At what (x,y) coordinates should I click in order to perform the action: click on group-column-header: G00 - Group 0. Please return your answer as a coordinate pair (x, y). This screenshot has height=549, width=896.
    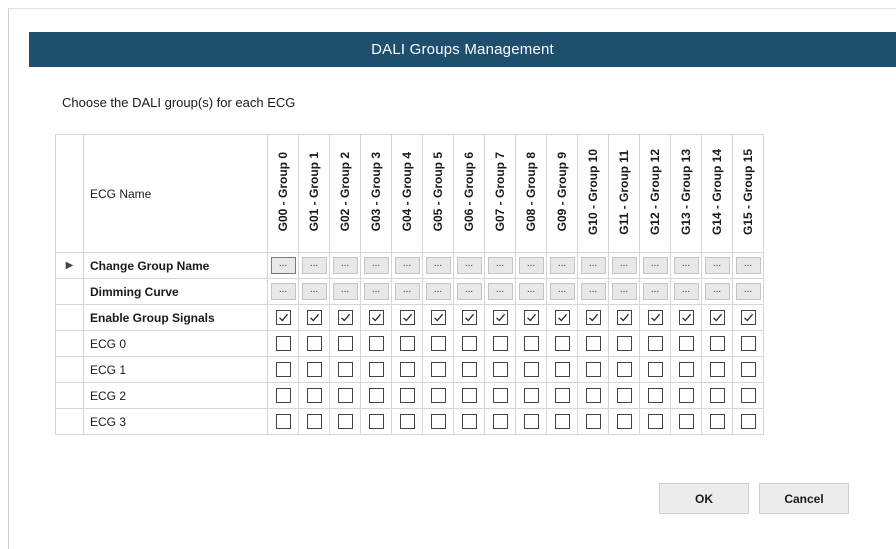
    Looking at the image, I should click on (283, 193).